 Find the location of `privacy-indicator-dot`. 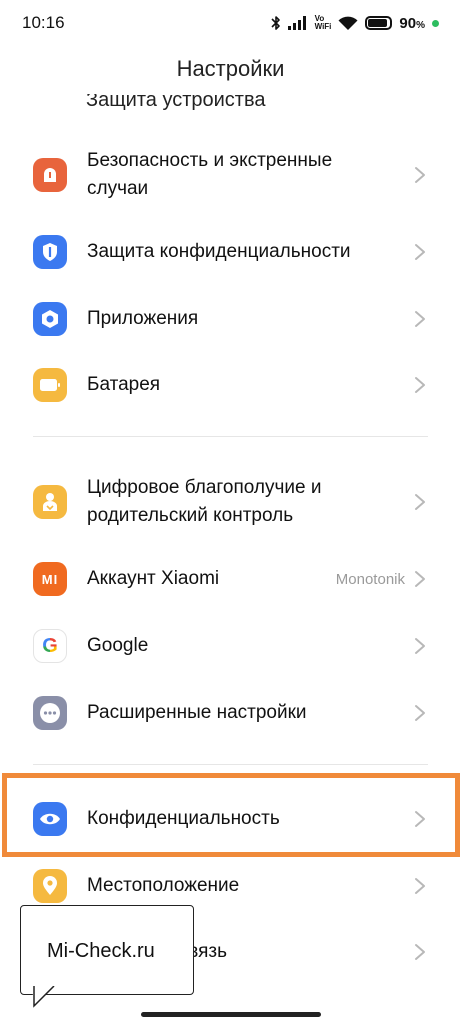

privacy-indicator-dot is located at coordinates (435, 23).